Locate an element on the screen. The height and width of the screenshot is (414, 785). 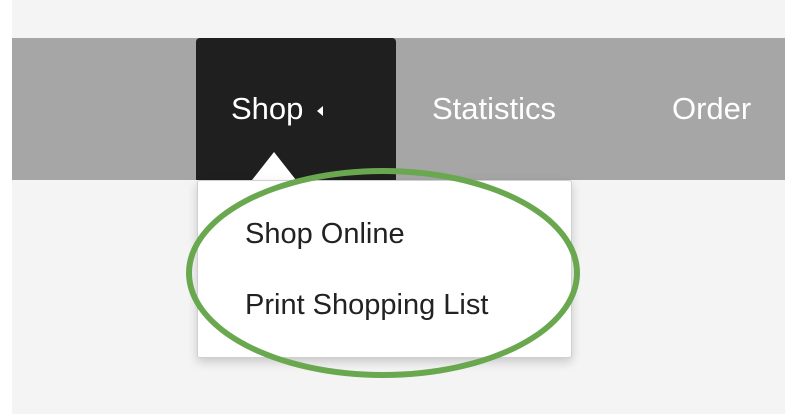
menu-item-print-shopping-list: Print Shopping List is located at coordinates (366, 305).